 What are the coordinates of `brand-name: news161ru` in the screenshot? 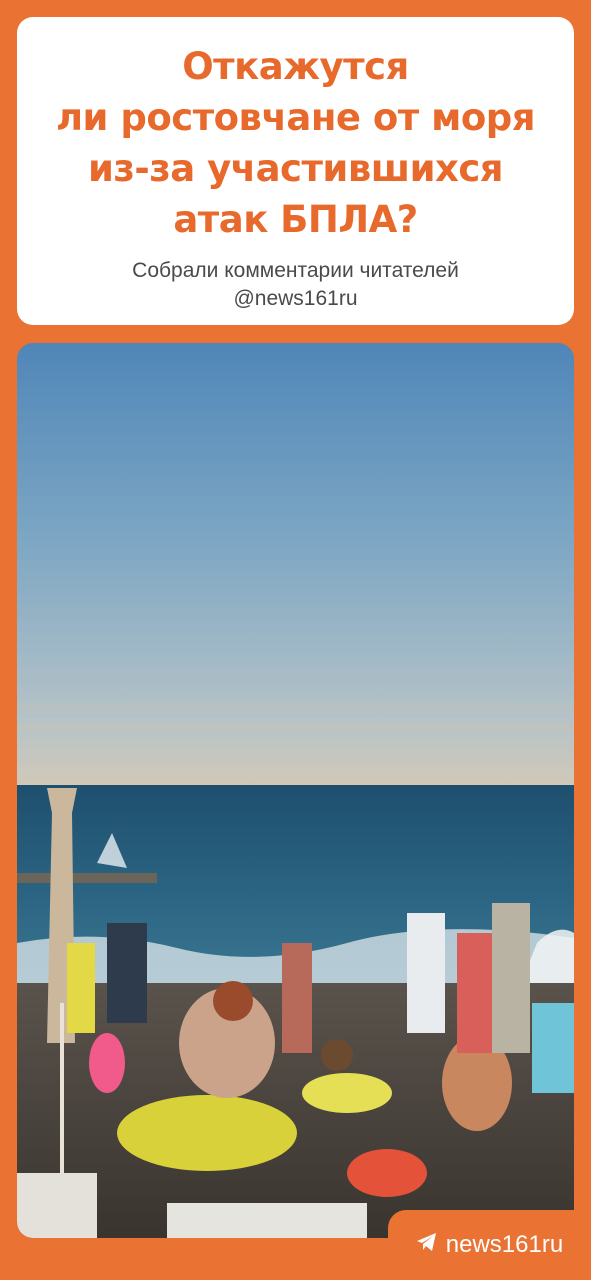 It's located at (504, 1244).